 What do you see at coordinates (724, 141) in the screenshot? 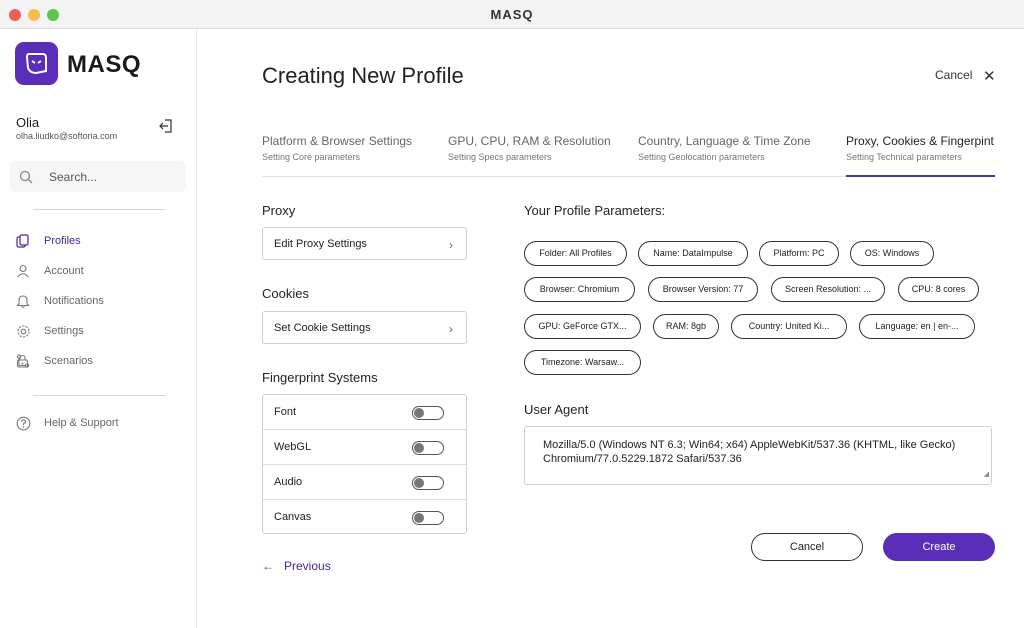
I see `step-title: Country, Language & Time Zone` at bounding box center [724, 141].